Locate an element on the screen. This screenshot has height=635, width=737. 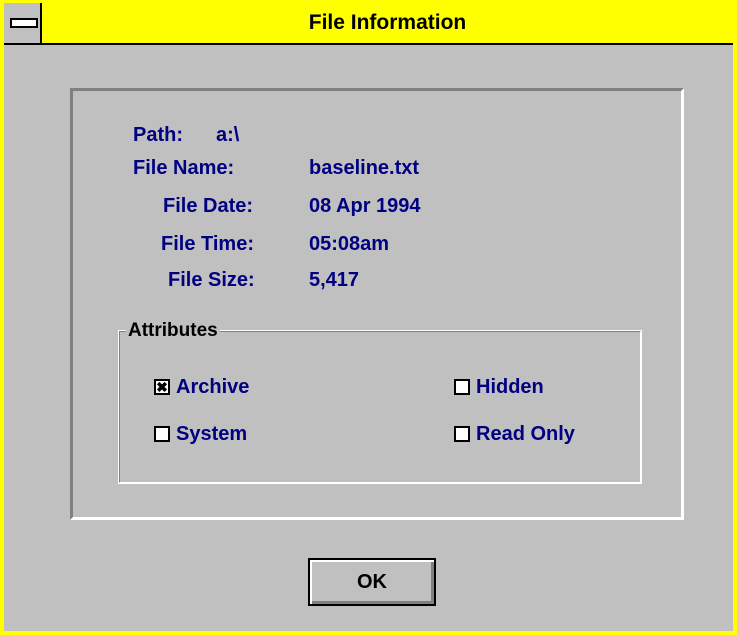
file-size-value: 5,417 is located at coordinates (334, 280).